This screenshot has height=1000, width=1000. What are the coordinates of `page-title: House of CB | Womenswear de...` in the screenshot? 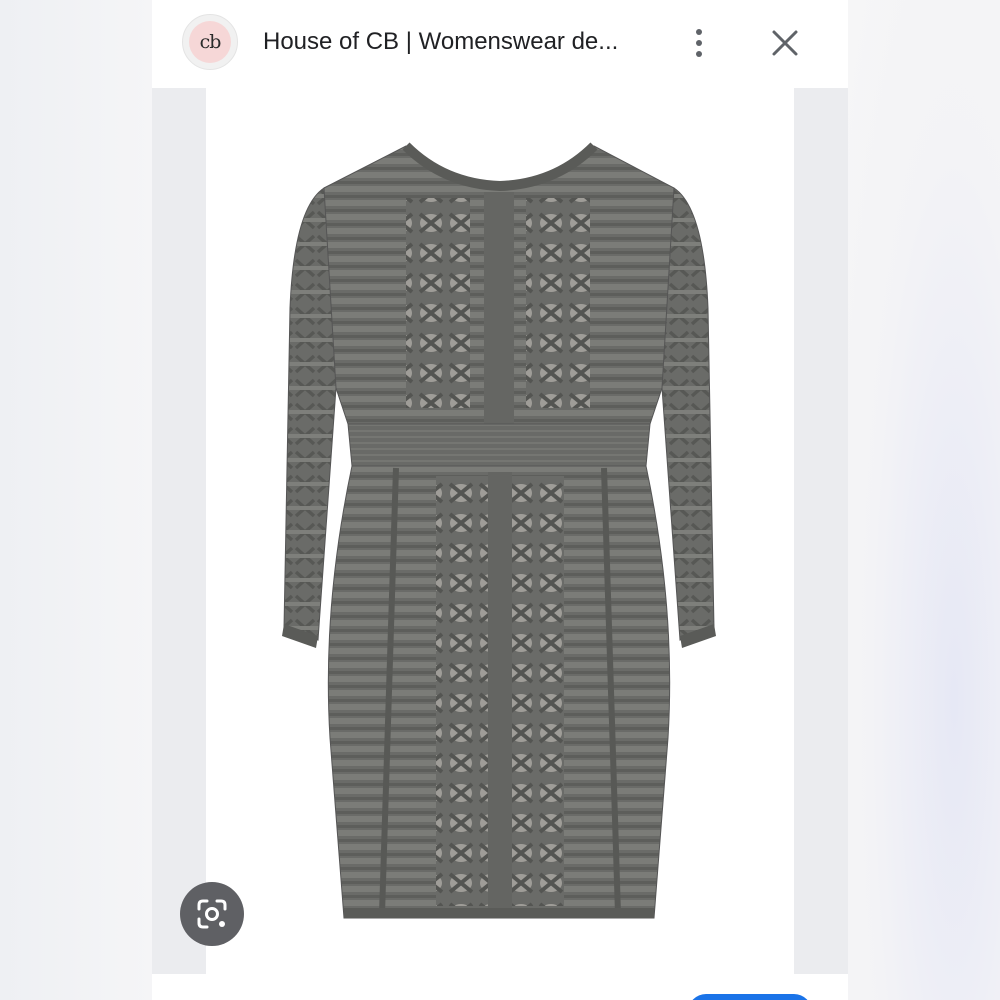 It's located at (440, 42).